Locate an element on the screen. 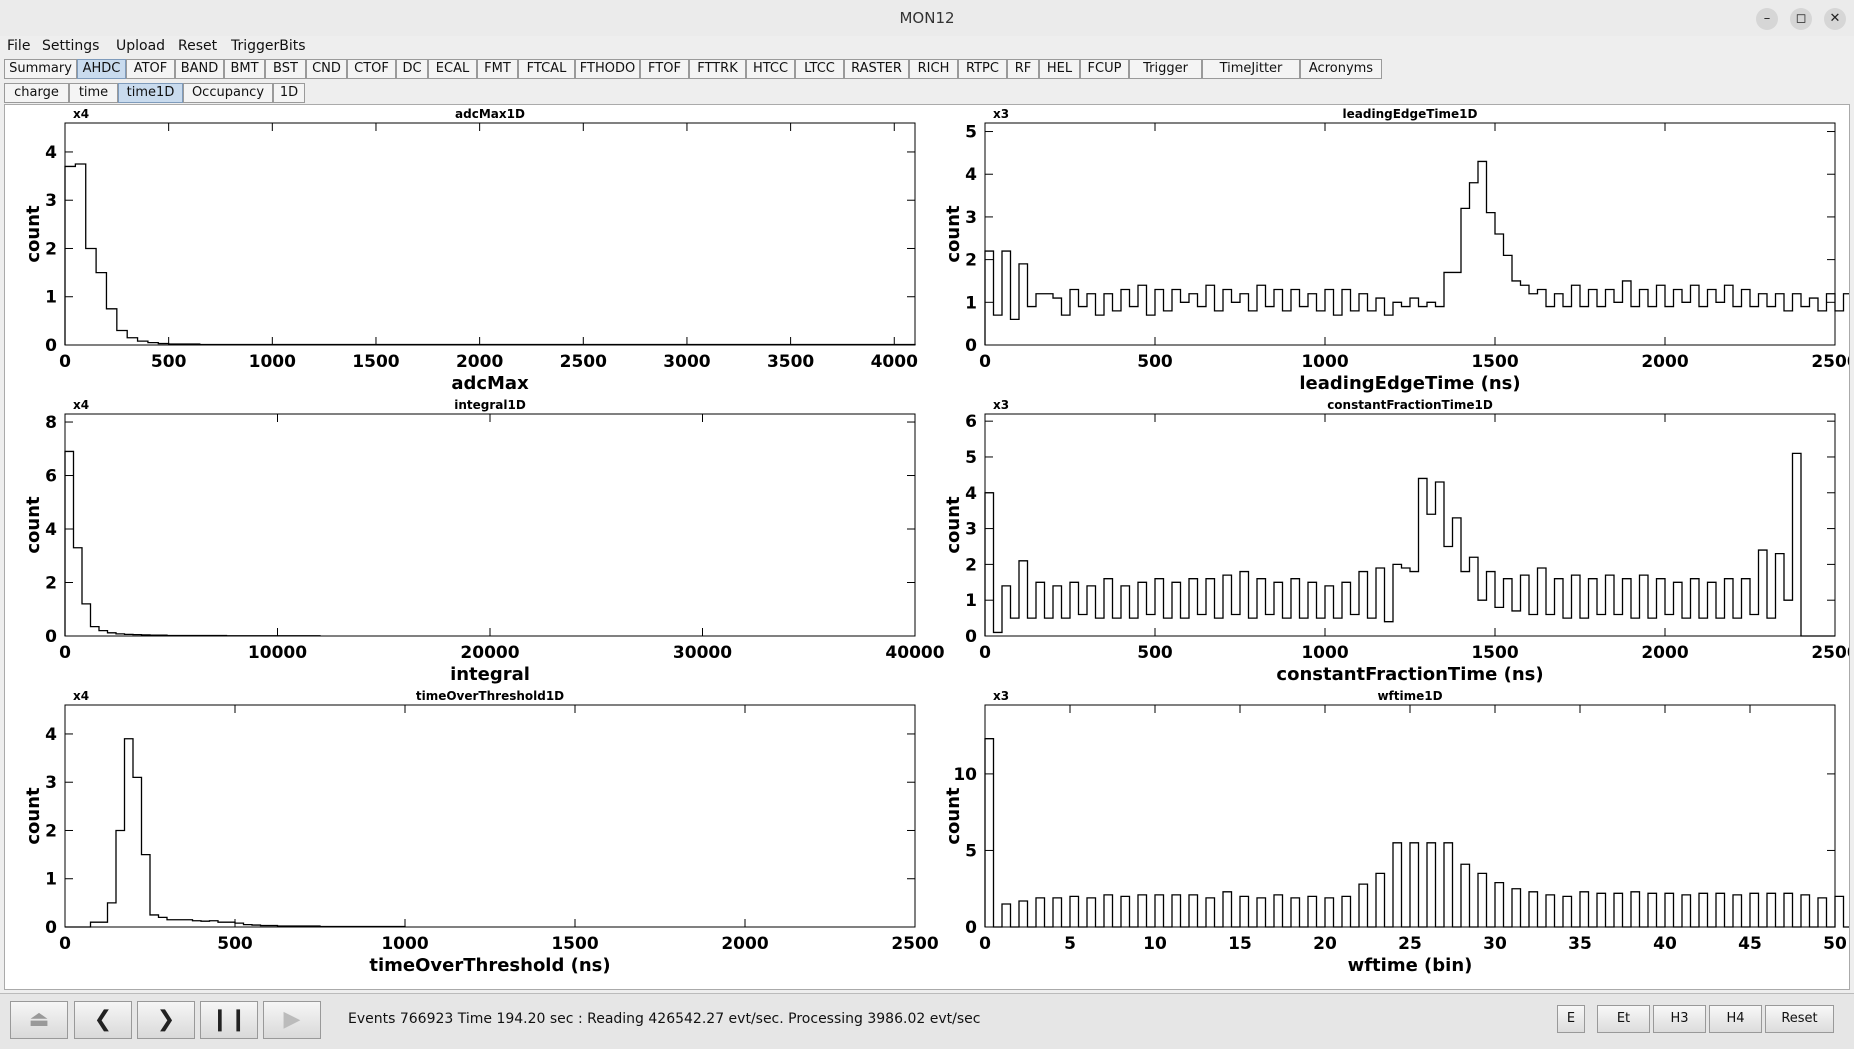 The width and height of the screenshot is (1854, 1049). reset-button: Reset is located at coordinates (1799, 1019).